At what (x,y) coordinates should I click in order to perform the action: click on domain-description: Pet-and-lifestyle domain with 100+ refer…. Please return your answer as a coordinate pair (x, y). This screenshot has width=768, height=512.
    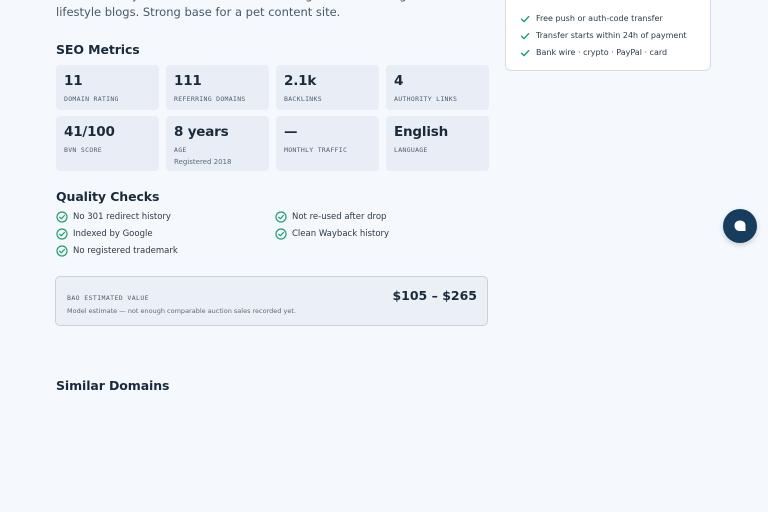
    Looking at the image, I should click on (251, 9).